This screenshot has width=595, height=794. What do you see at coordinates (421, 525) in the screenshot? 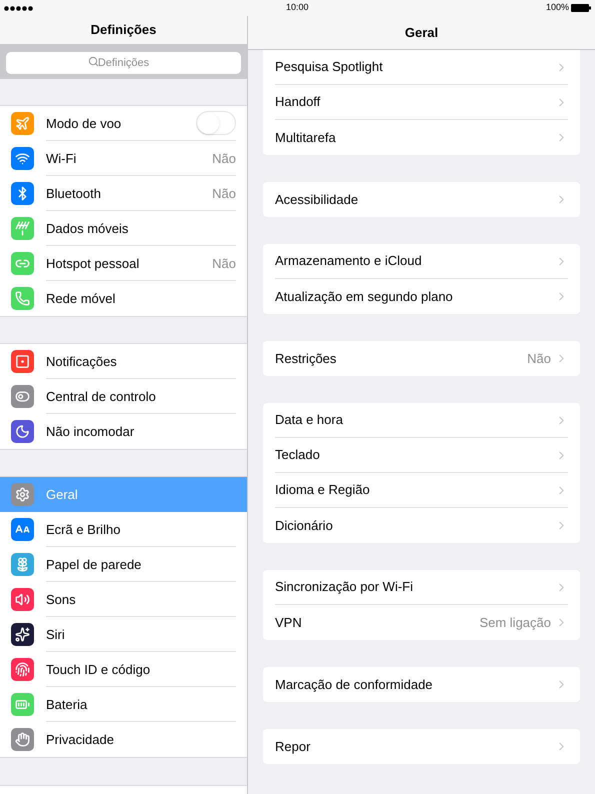
I see `settings-row: Dicionário` at bounding box center [421, 525].